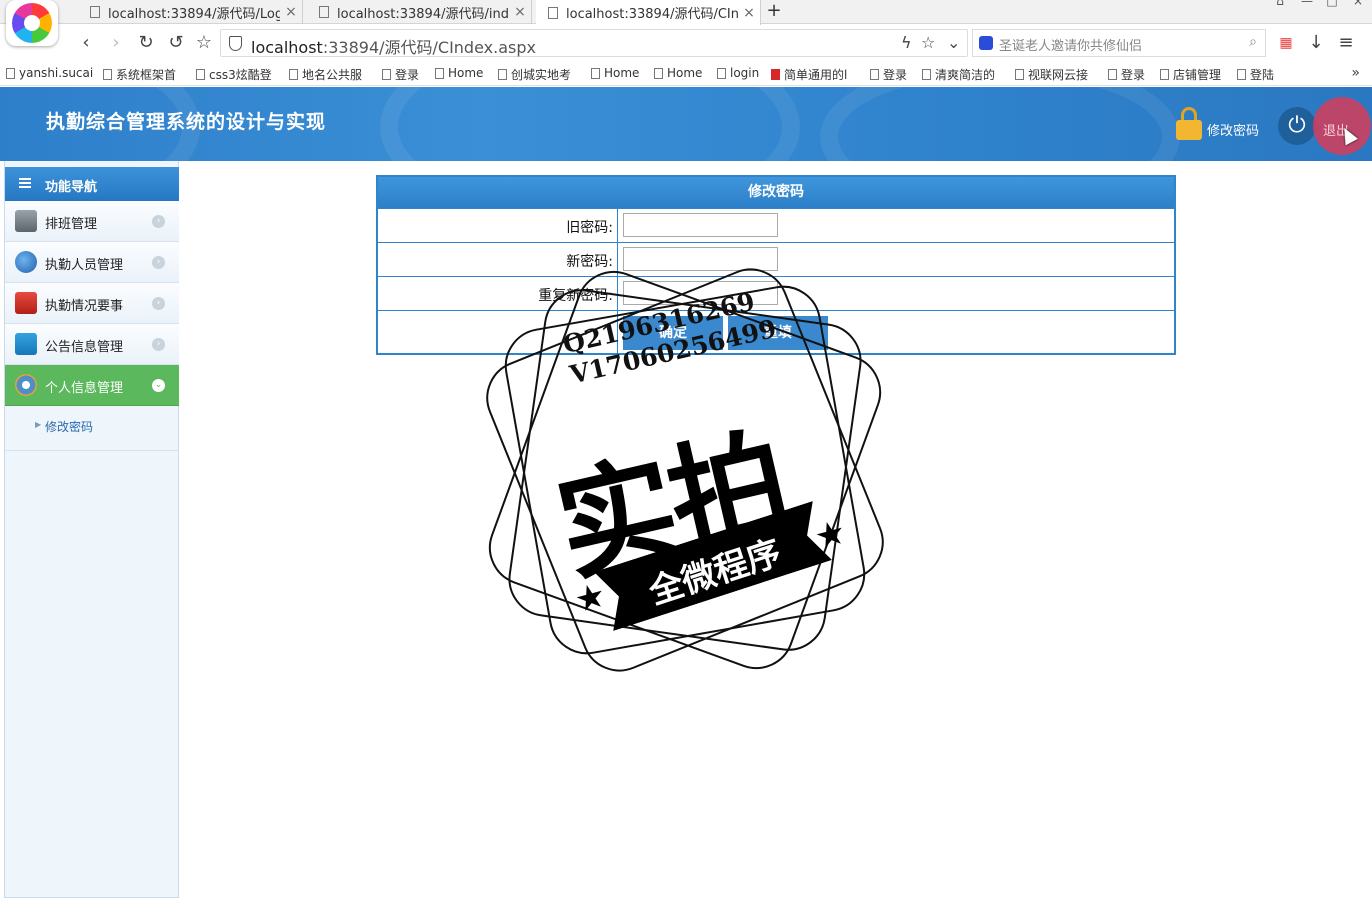 This screenshot has width=1372, height=898. I want to click on globe-icon, so click(26, 262).